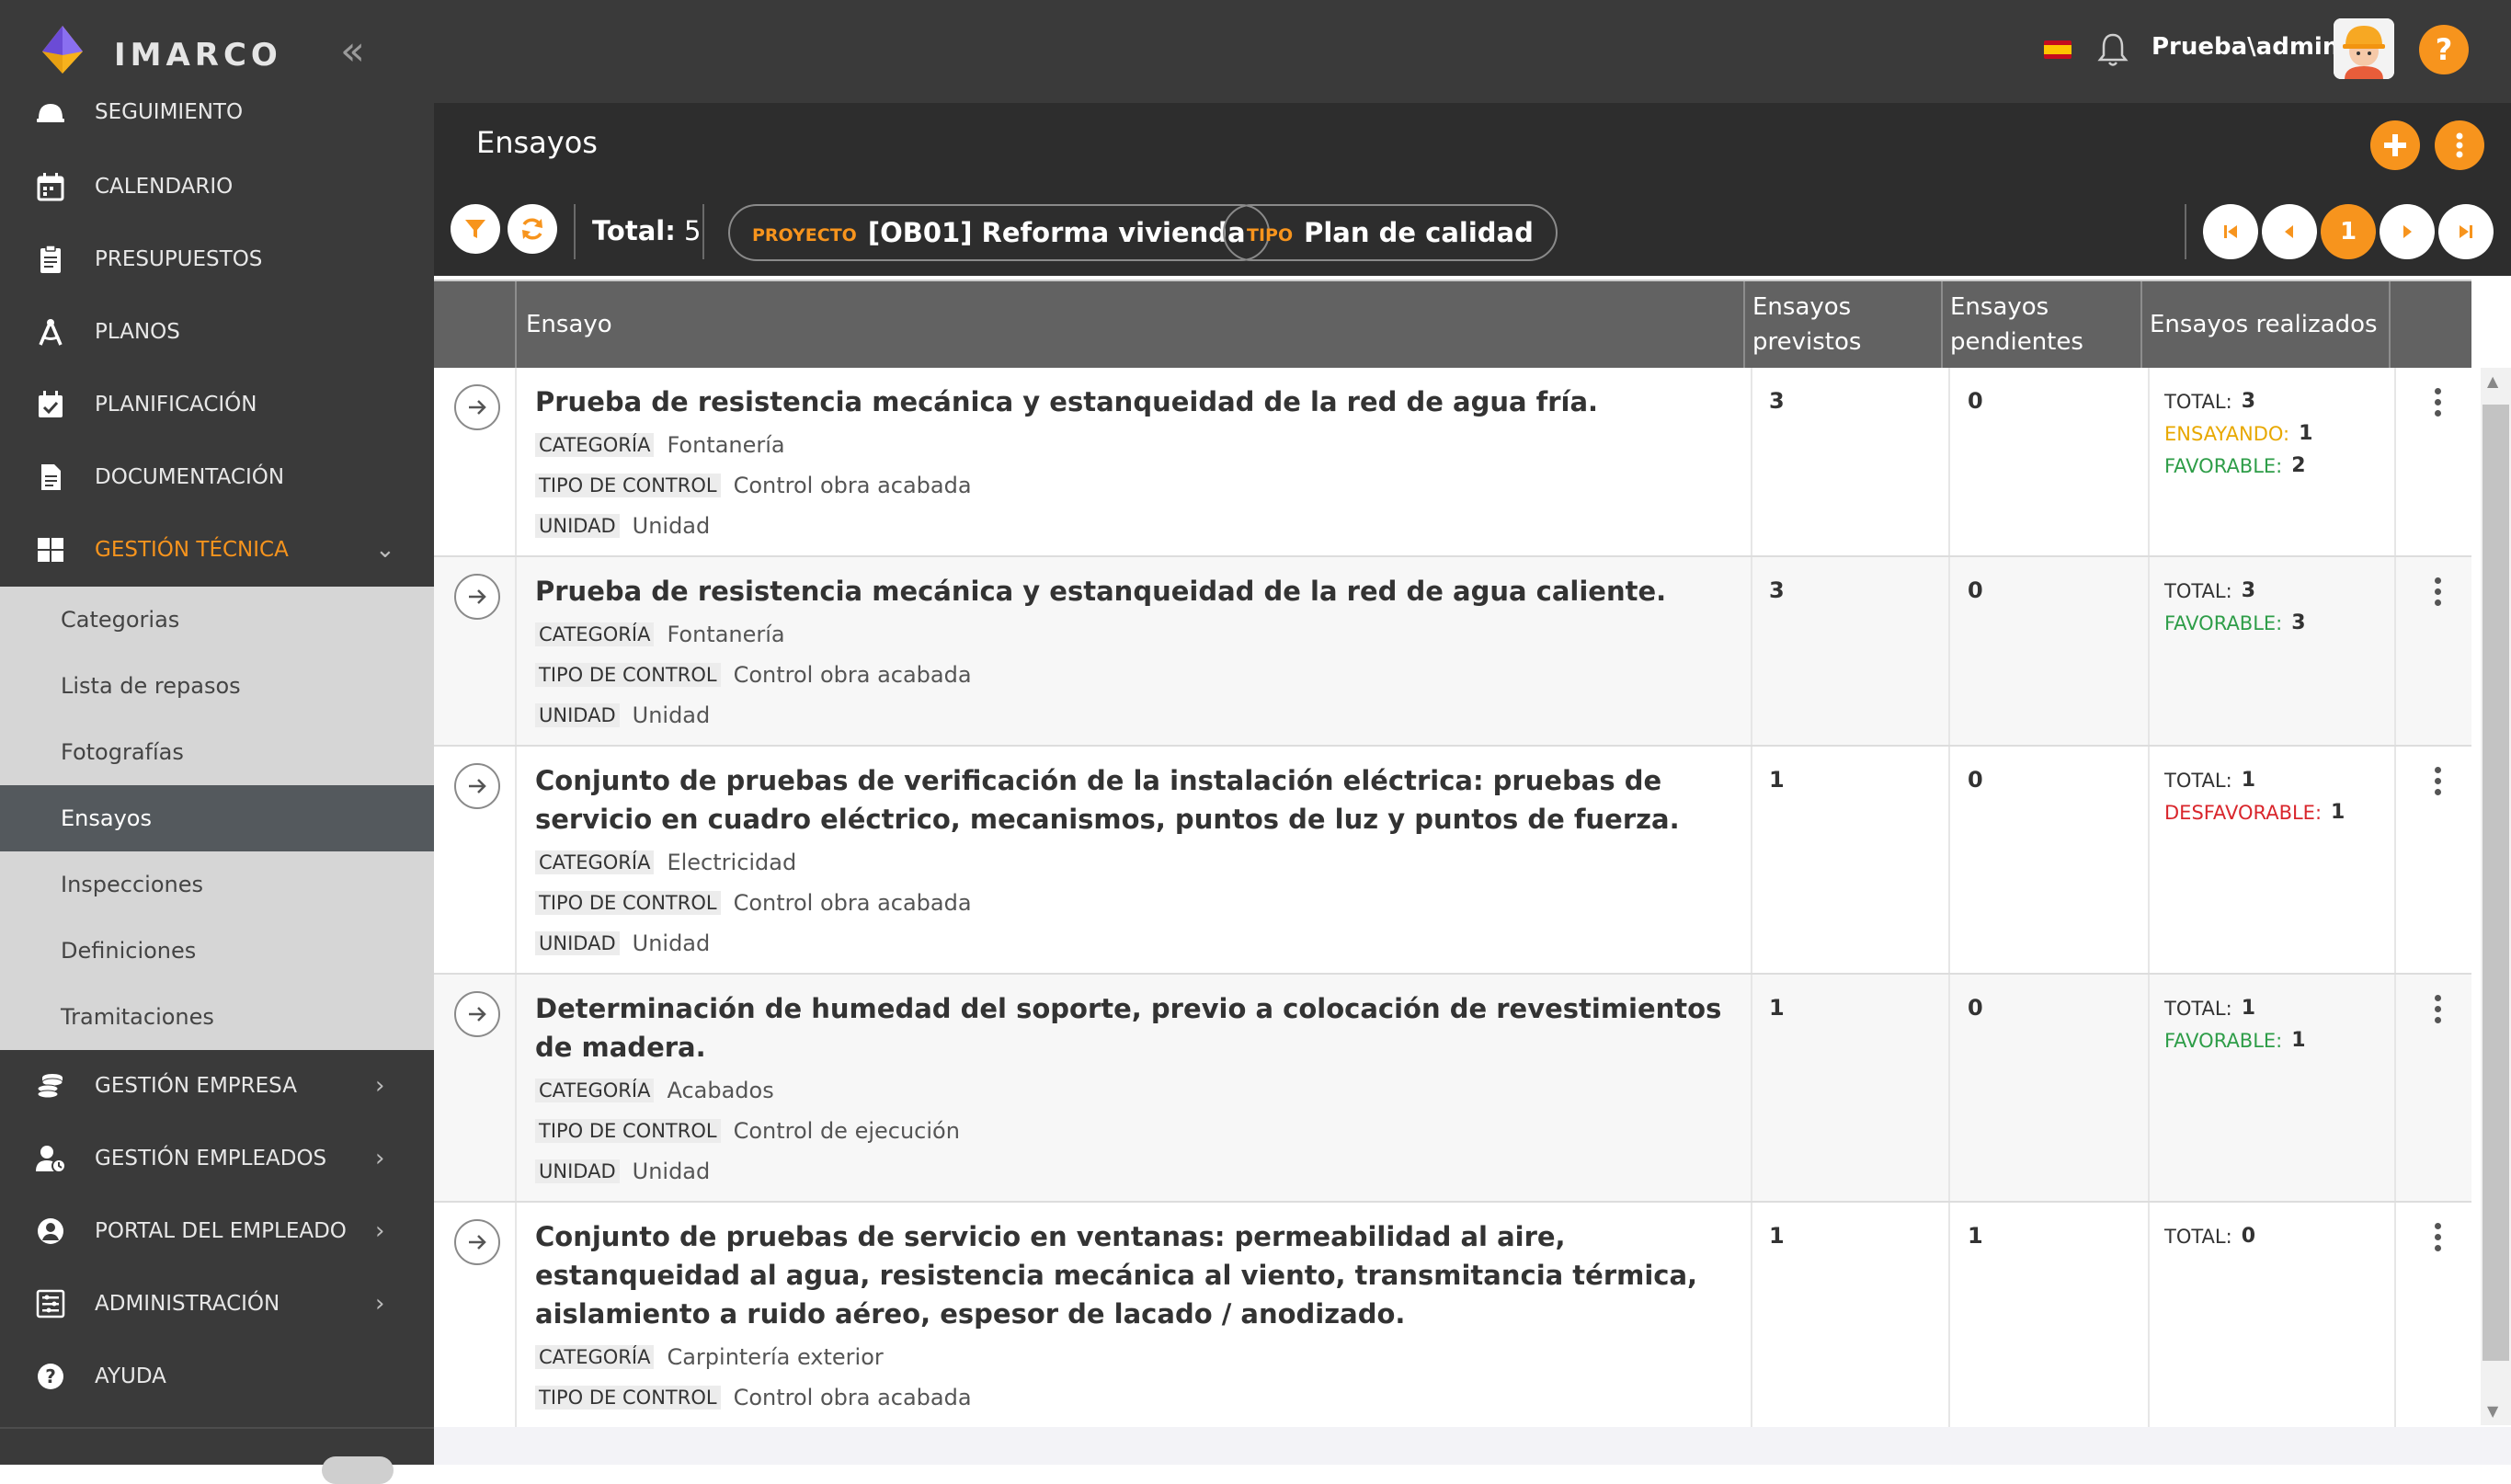 Image resolution: width=2511 pixels, height=1484 pixels. I want to click on stat-total: TOTAL: 3, so click(2210, 590).